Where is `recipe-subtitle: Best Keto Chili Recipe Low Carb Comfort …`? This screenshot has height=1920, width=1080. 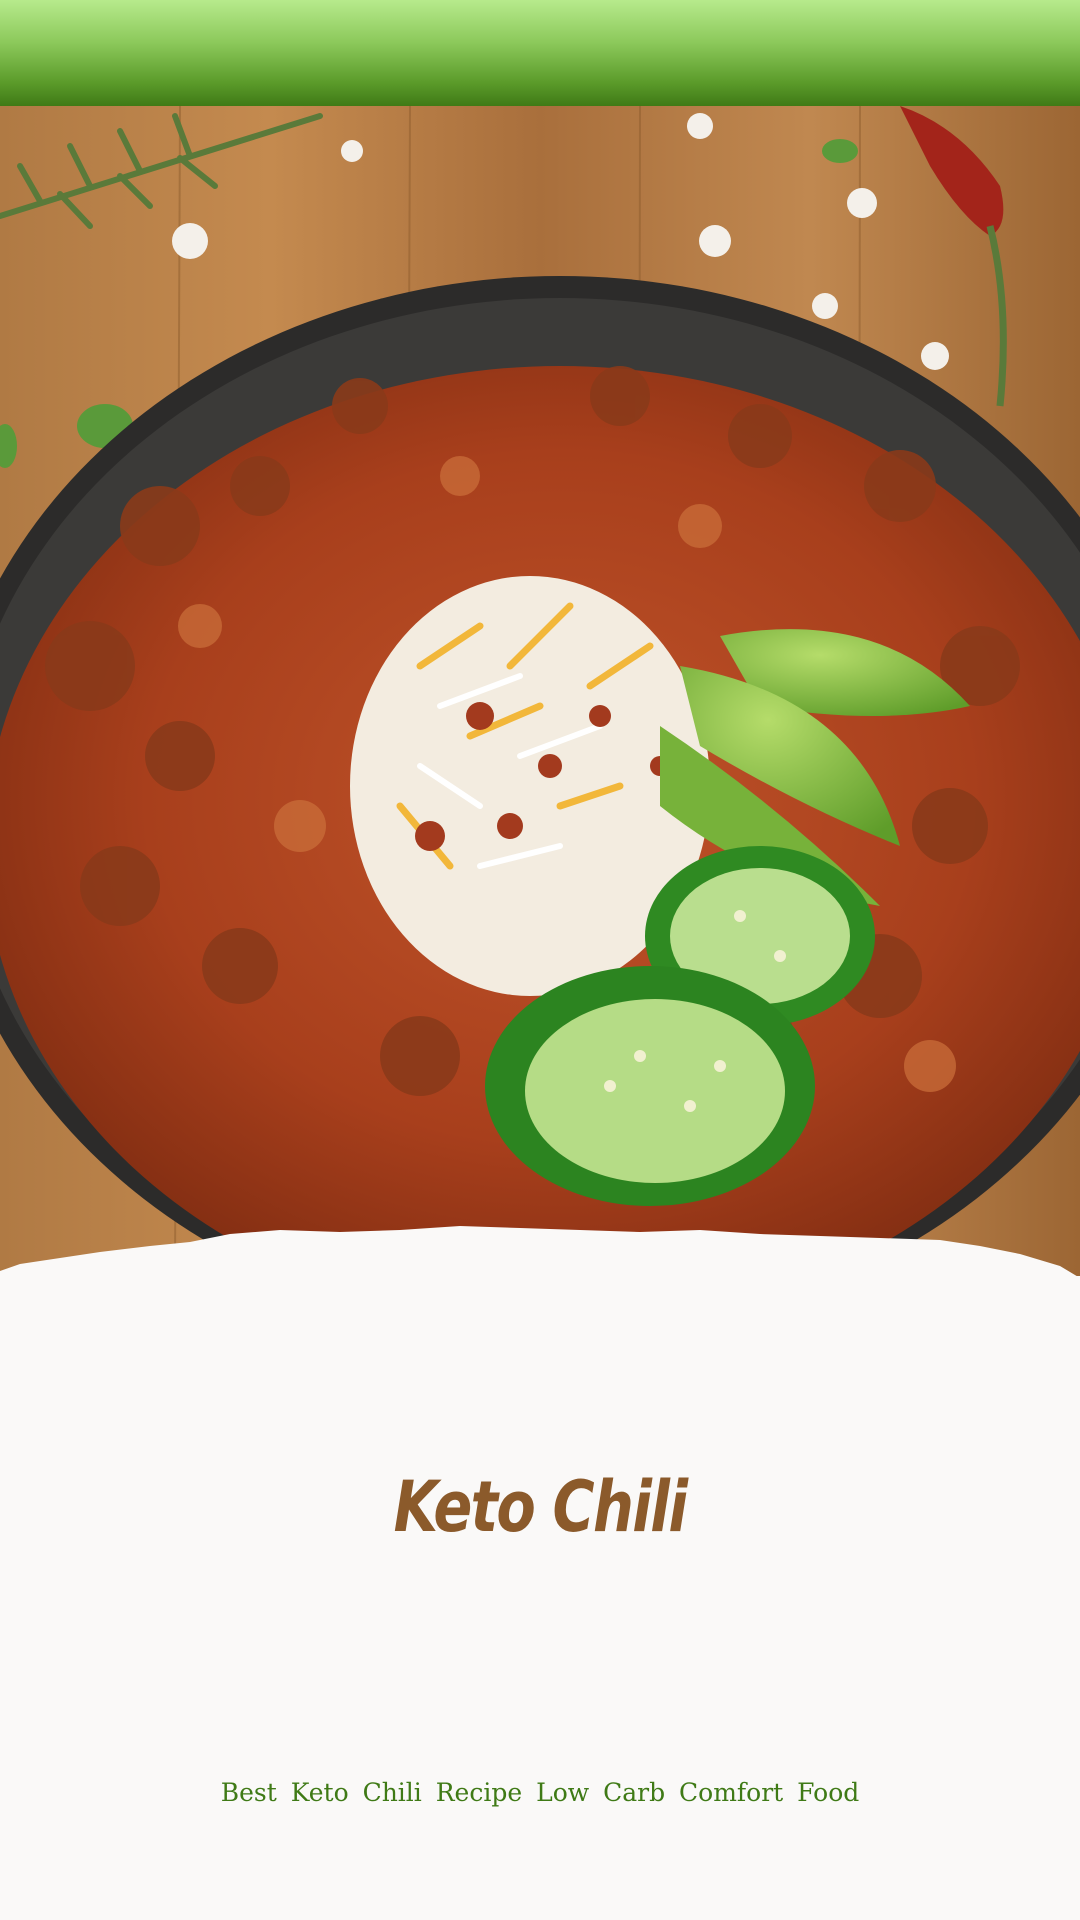 recipe-subtitle: Best Keto Chili Recipe Low Carb Comfort … is located at coordinates (540, 1792).